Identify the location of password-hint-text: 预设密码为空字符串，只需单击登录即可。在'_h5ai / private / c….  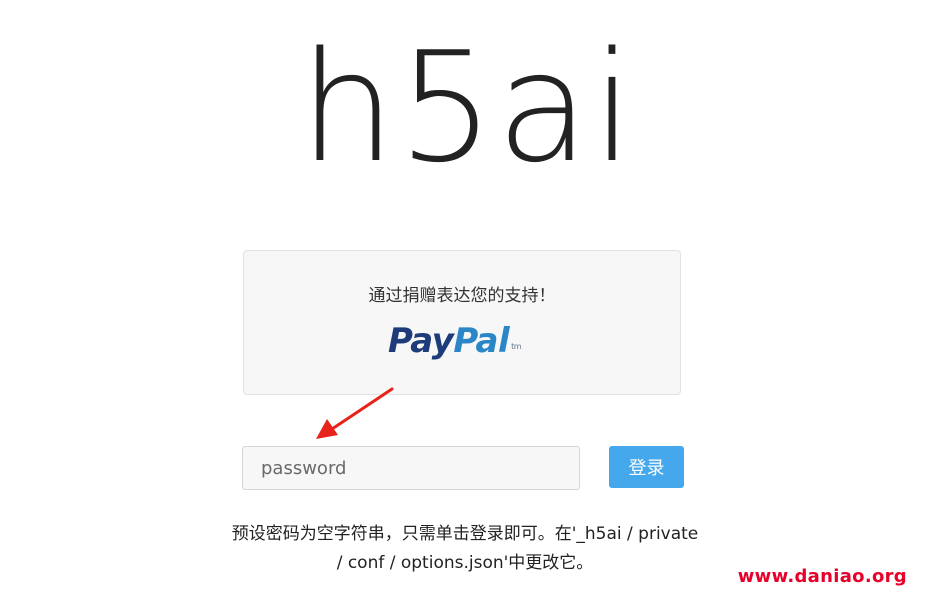
(465, 548).